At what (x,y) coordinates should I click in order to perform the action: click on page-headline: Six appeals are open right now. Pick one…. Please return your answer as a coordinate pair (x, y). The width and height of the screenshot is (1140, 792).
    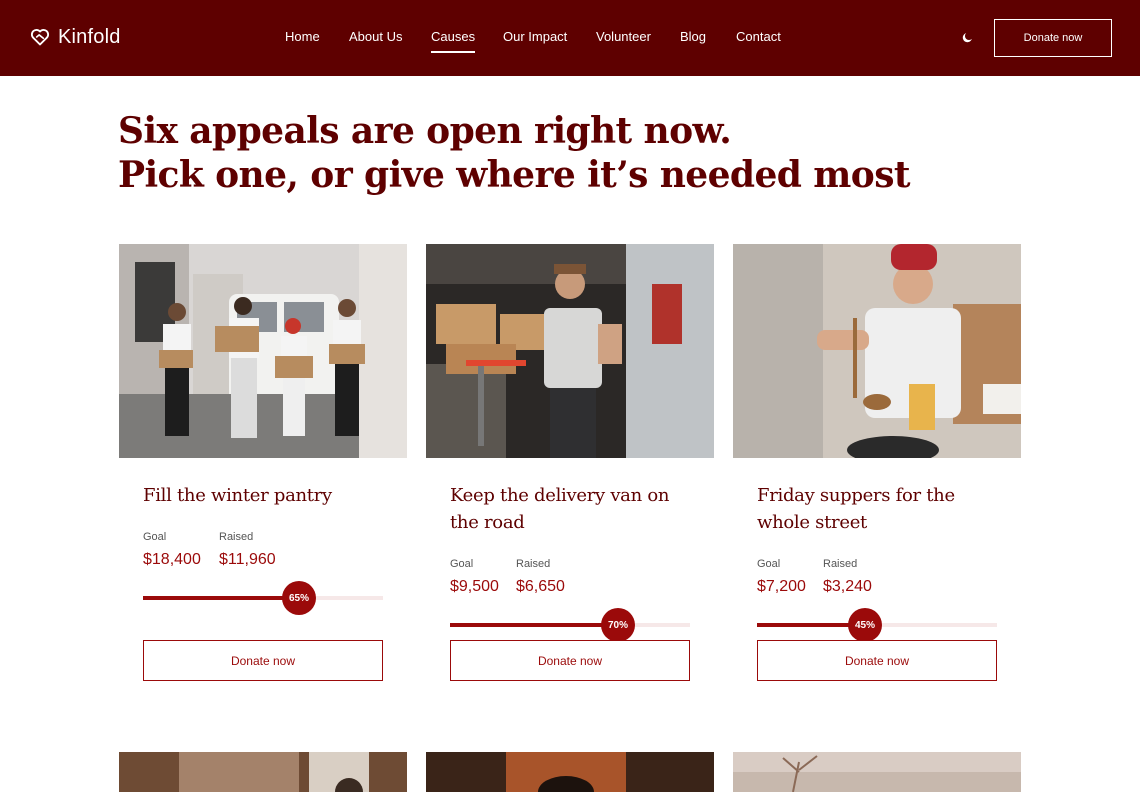
    Looking at the image, I should click on (514, 153).